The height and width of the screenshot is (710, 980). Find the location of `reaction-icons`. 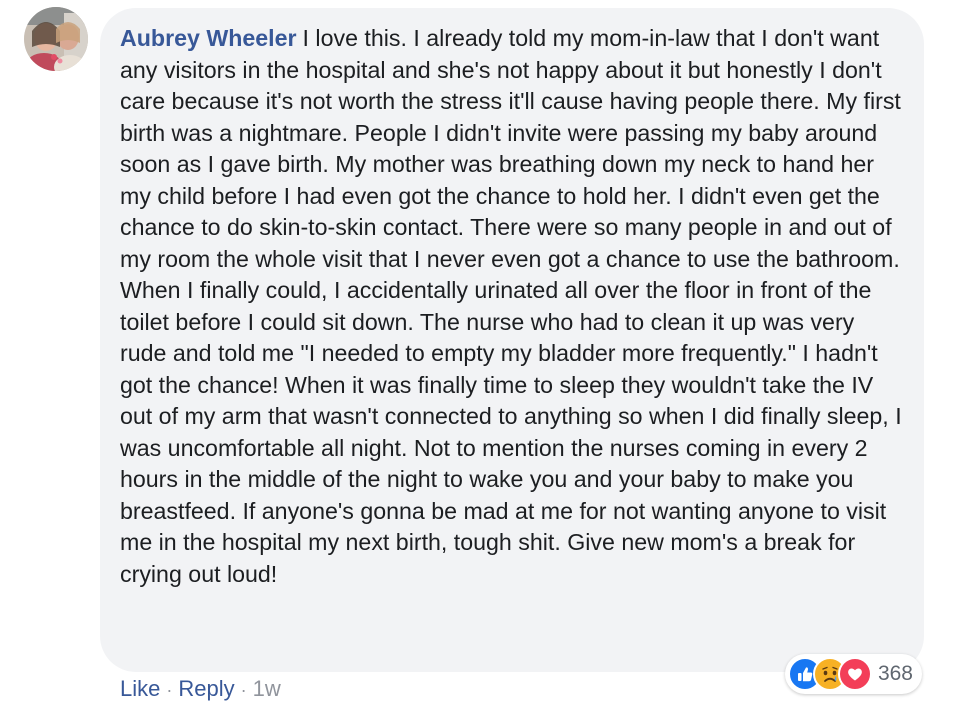

reaction-icons is located at coordinates (829, 674).